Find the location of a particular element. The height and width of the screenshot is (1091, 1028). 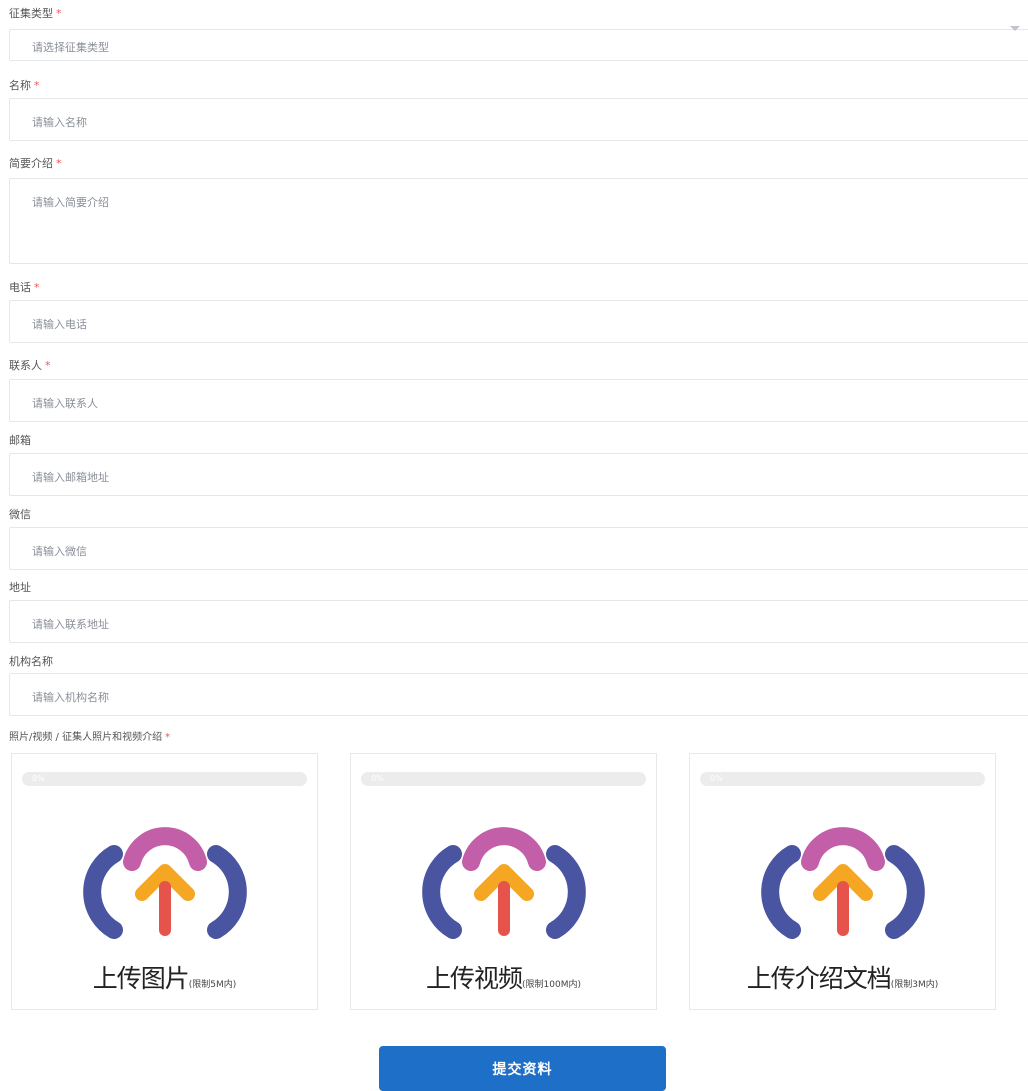

name-label: 名称 * is located at coordinates (24, 86).